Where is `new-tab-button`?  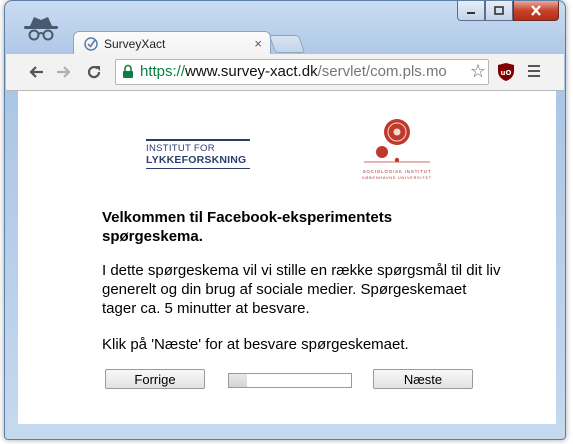
new-tab-button is located at coordinates (287, 44).